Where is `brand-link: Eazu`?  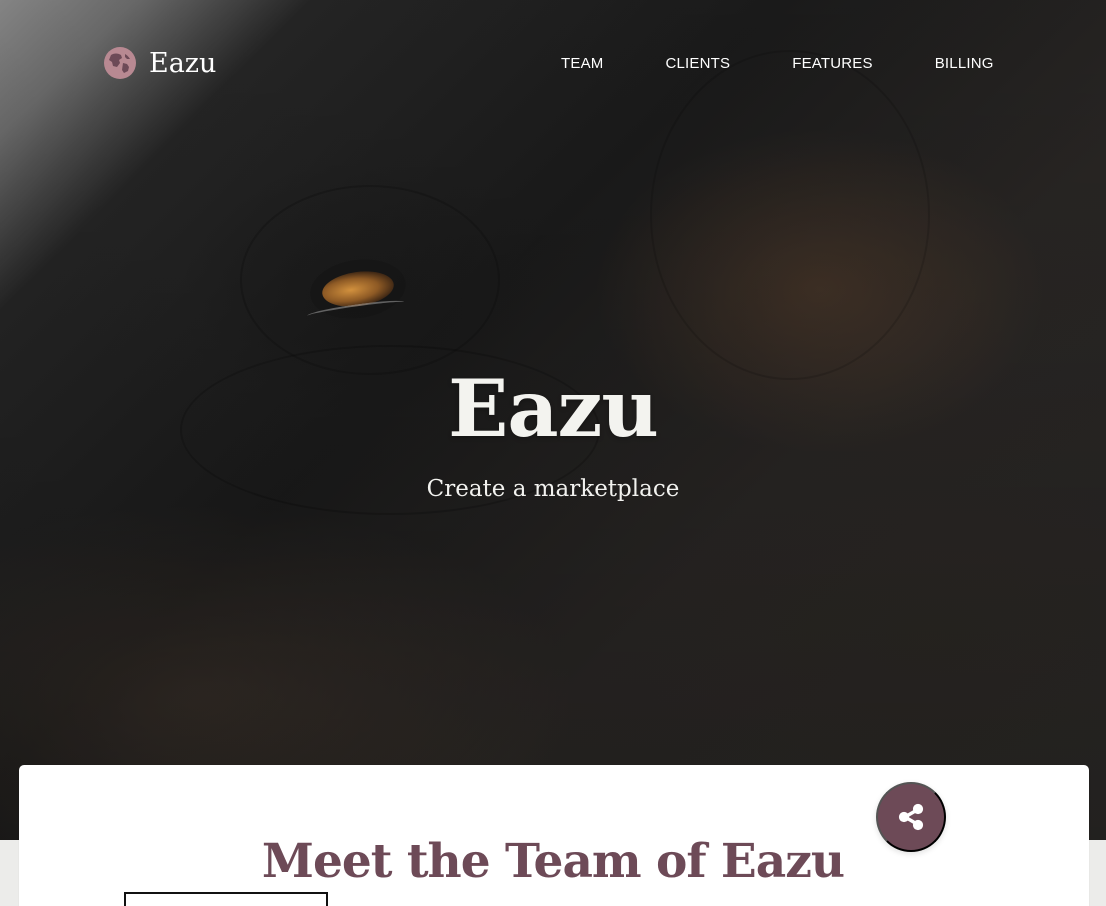
brand-link: Eazu is located at coordinates (159, 63).